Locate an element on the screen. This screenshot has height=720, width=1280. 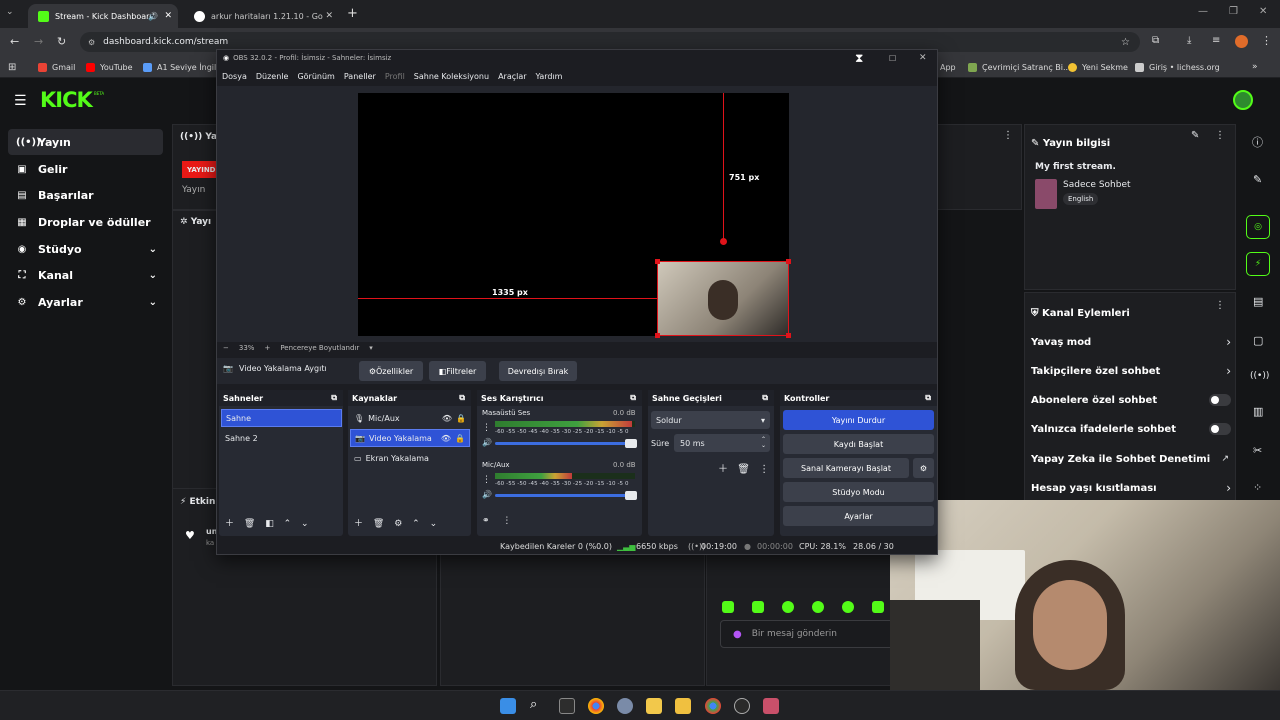
bookmark-gmail: Gmail is located at coordinates (56, 67).